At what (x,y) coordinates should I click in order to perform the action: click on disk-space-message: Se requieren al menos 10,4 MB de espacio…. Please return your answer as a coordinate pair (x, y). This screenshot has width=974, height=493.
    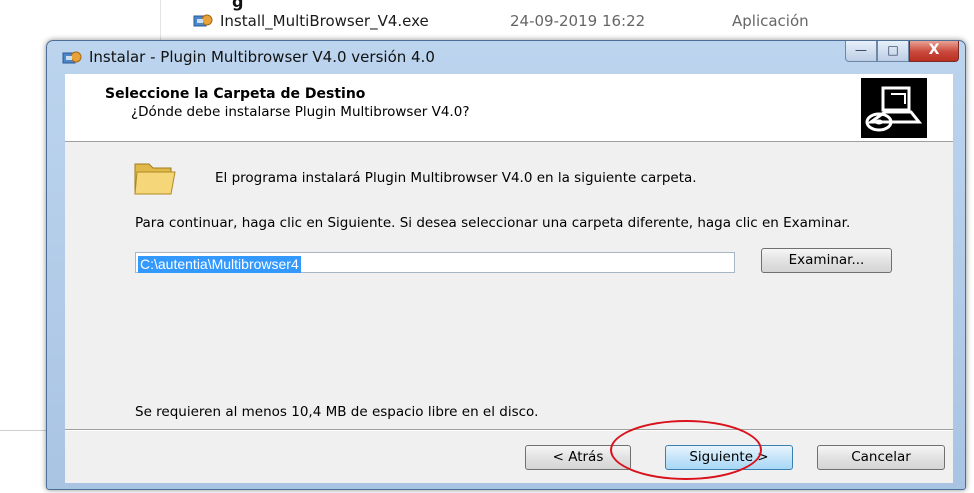
    Looking at the image, I should click on (337, 412).